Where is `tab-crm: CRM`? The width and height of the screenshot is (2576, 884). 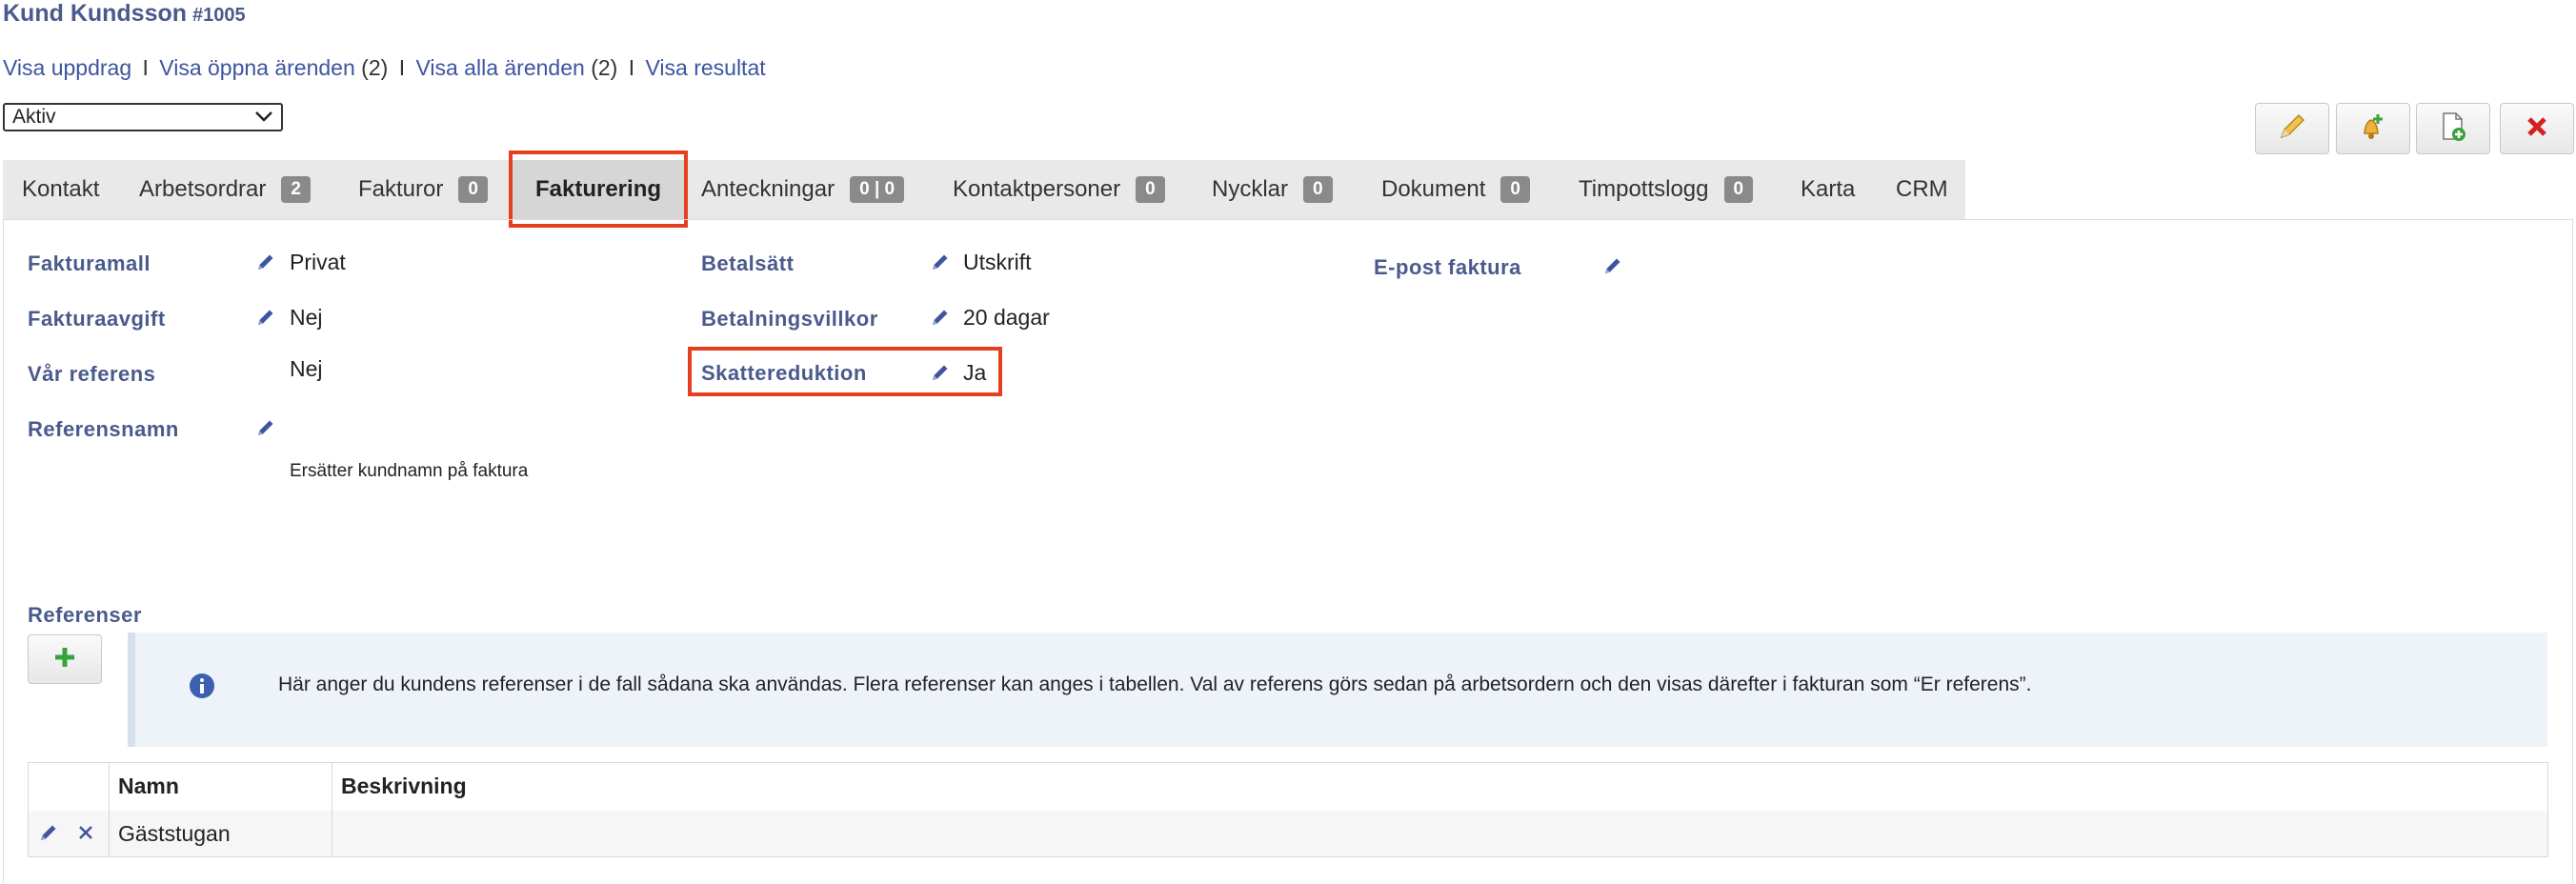 tab-crm: CRM is located at coordinates (1922, 190).